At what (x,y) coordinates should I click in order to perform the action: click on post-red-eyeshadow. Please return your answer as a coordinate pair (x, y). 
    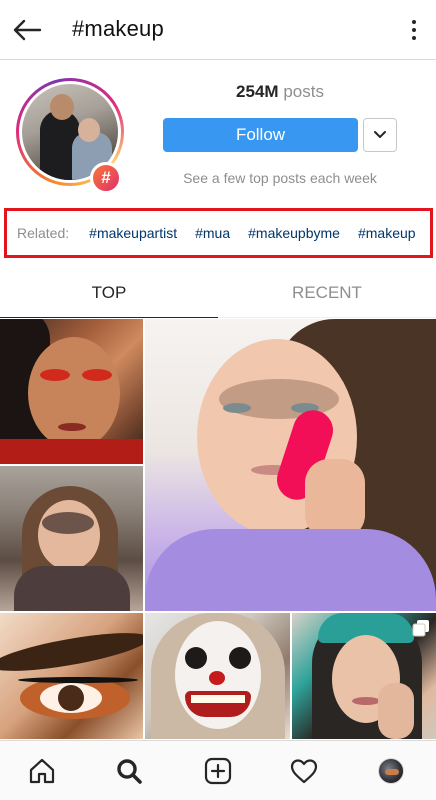
    Looking at the image, I should click on (71, 391).